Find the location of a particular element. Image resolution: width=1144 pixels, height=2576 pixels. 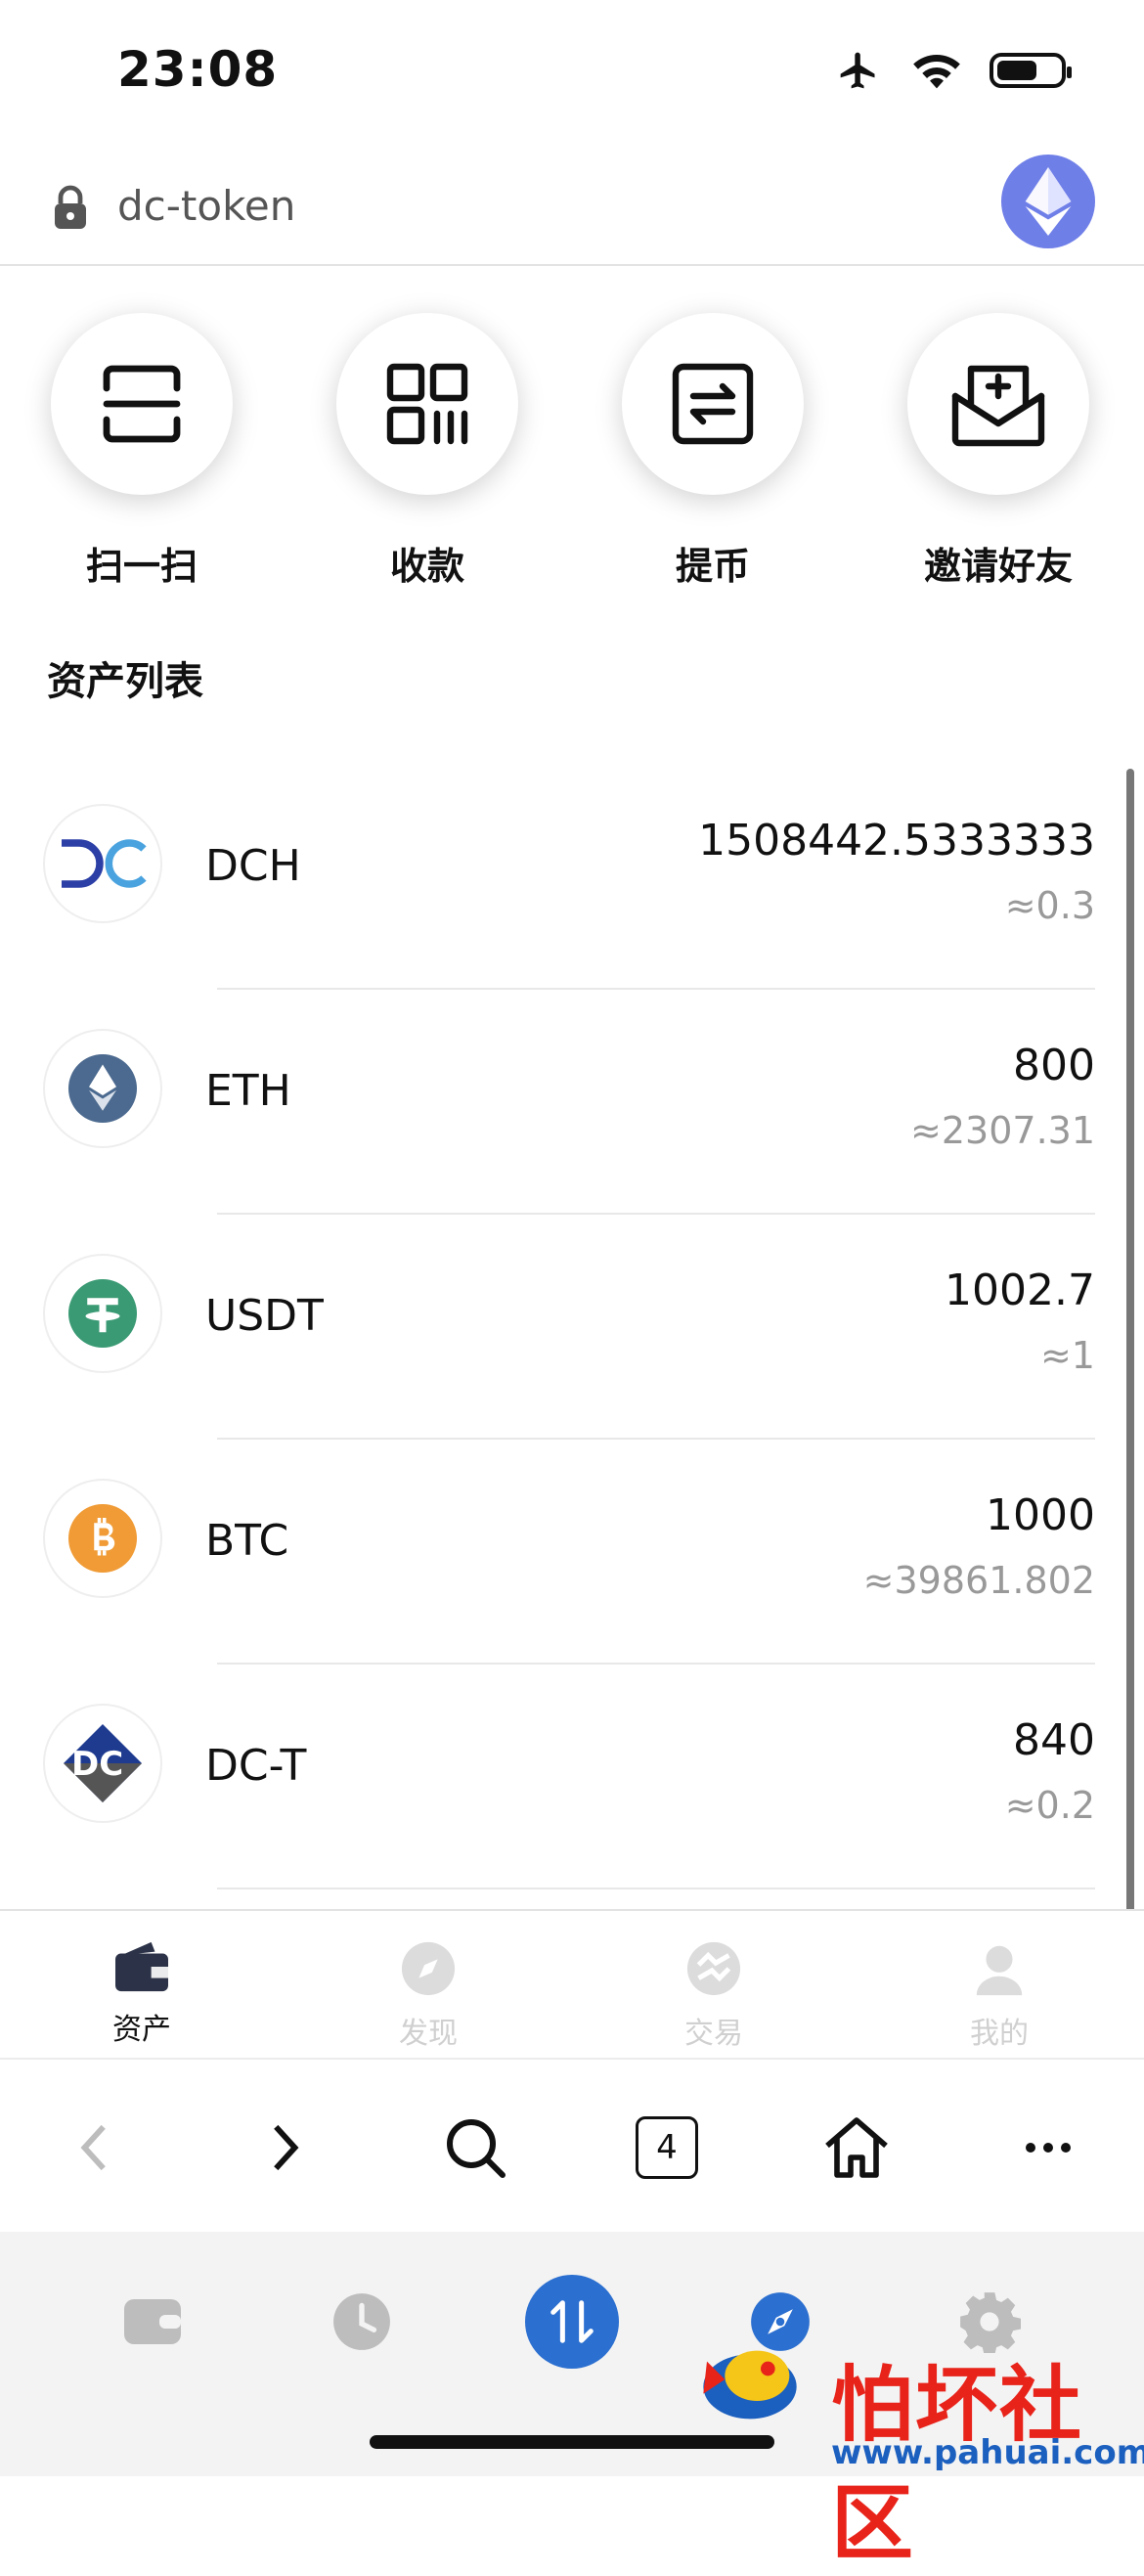

transfer-icon is located at coordinates (713, 404).